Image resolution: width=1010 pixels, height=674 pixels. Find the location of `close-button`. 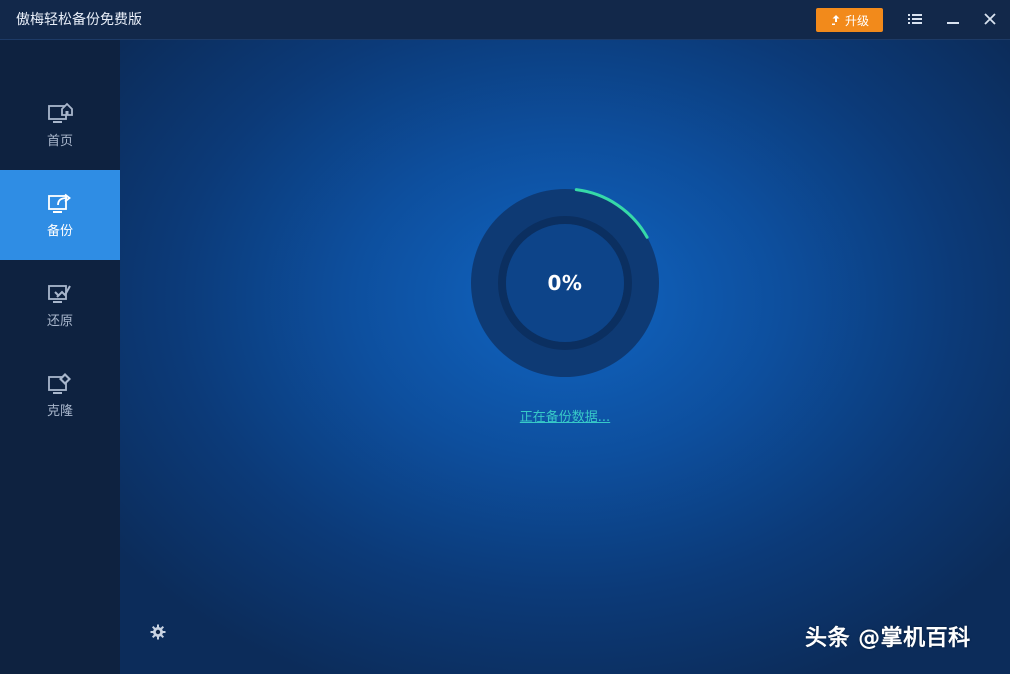

close-button is located at coordinates (990, 20).